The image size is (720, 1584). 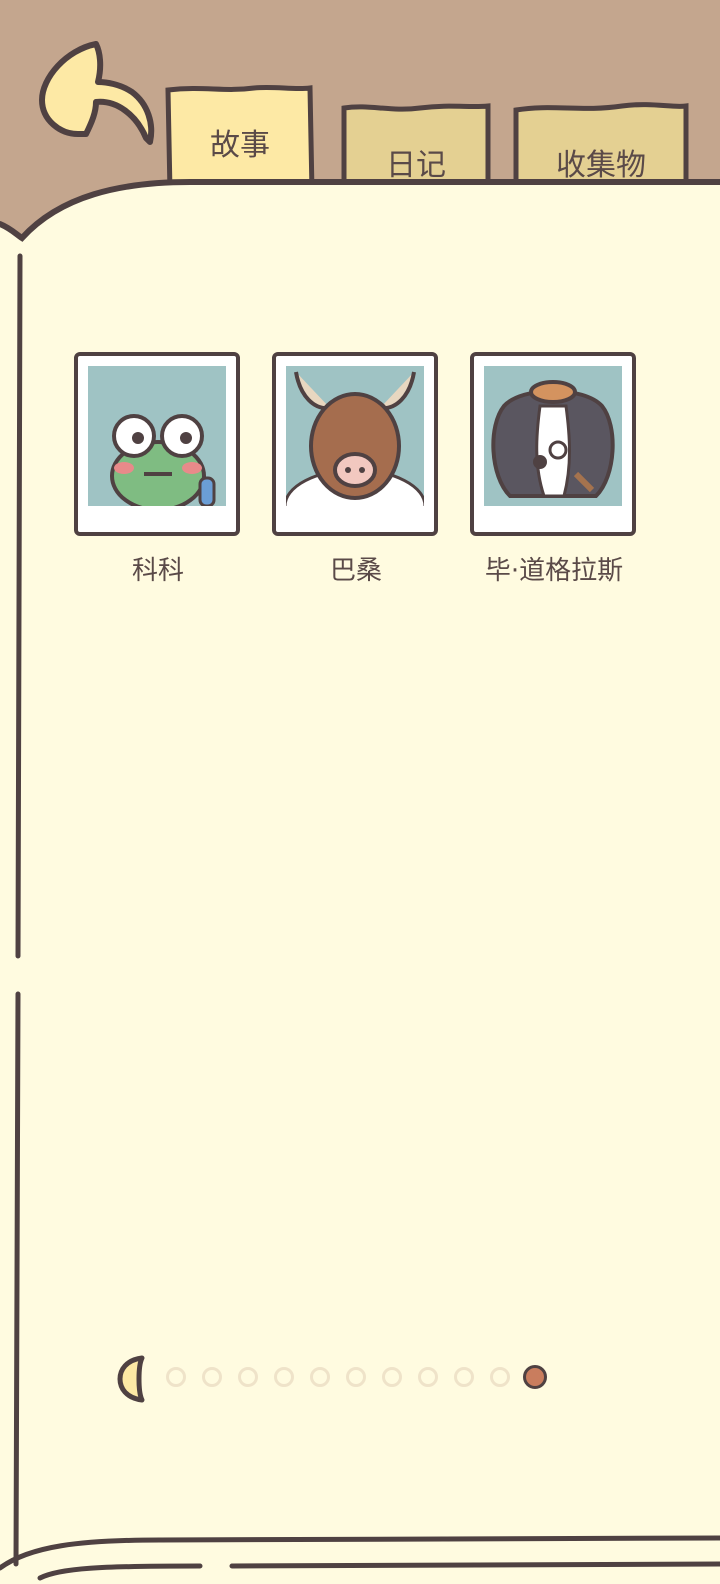 What do you see at coordinates (355, 436) in the screenshot?
I see `yak-portrait-icon` at bounding box center [355, 436].